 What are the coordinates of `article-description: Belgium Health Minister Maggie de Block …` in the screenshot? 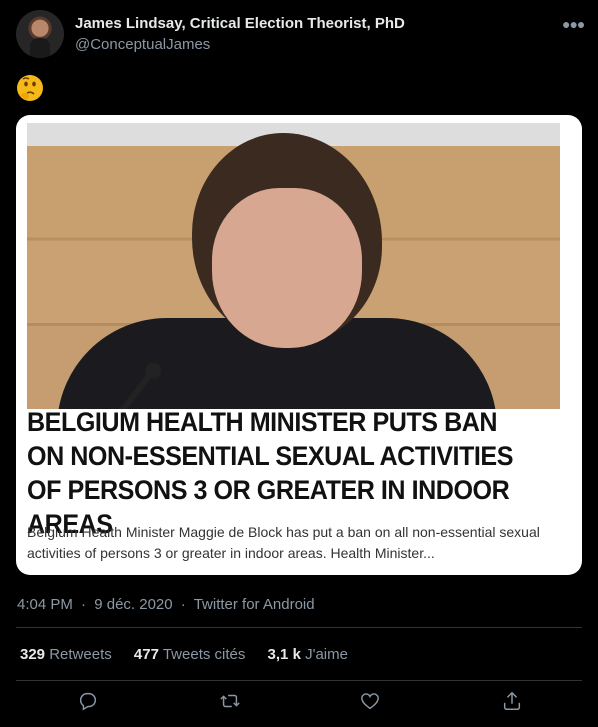 It's located at (283, 542).